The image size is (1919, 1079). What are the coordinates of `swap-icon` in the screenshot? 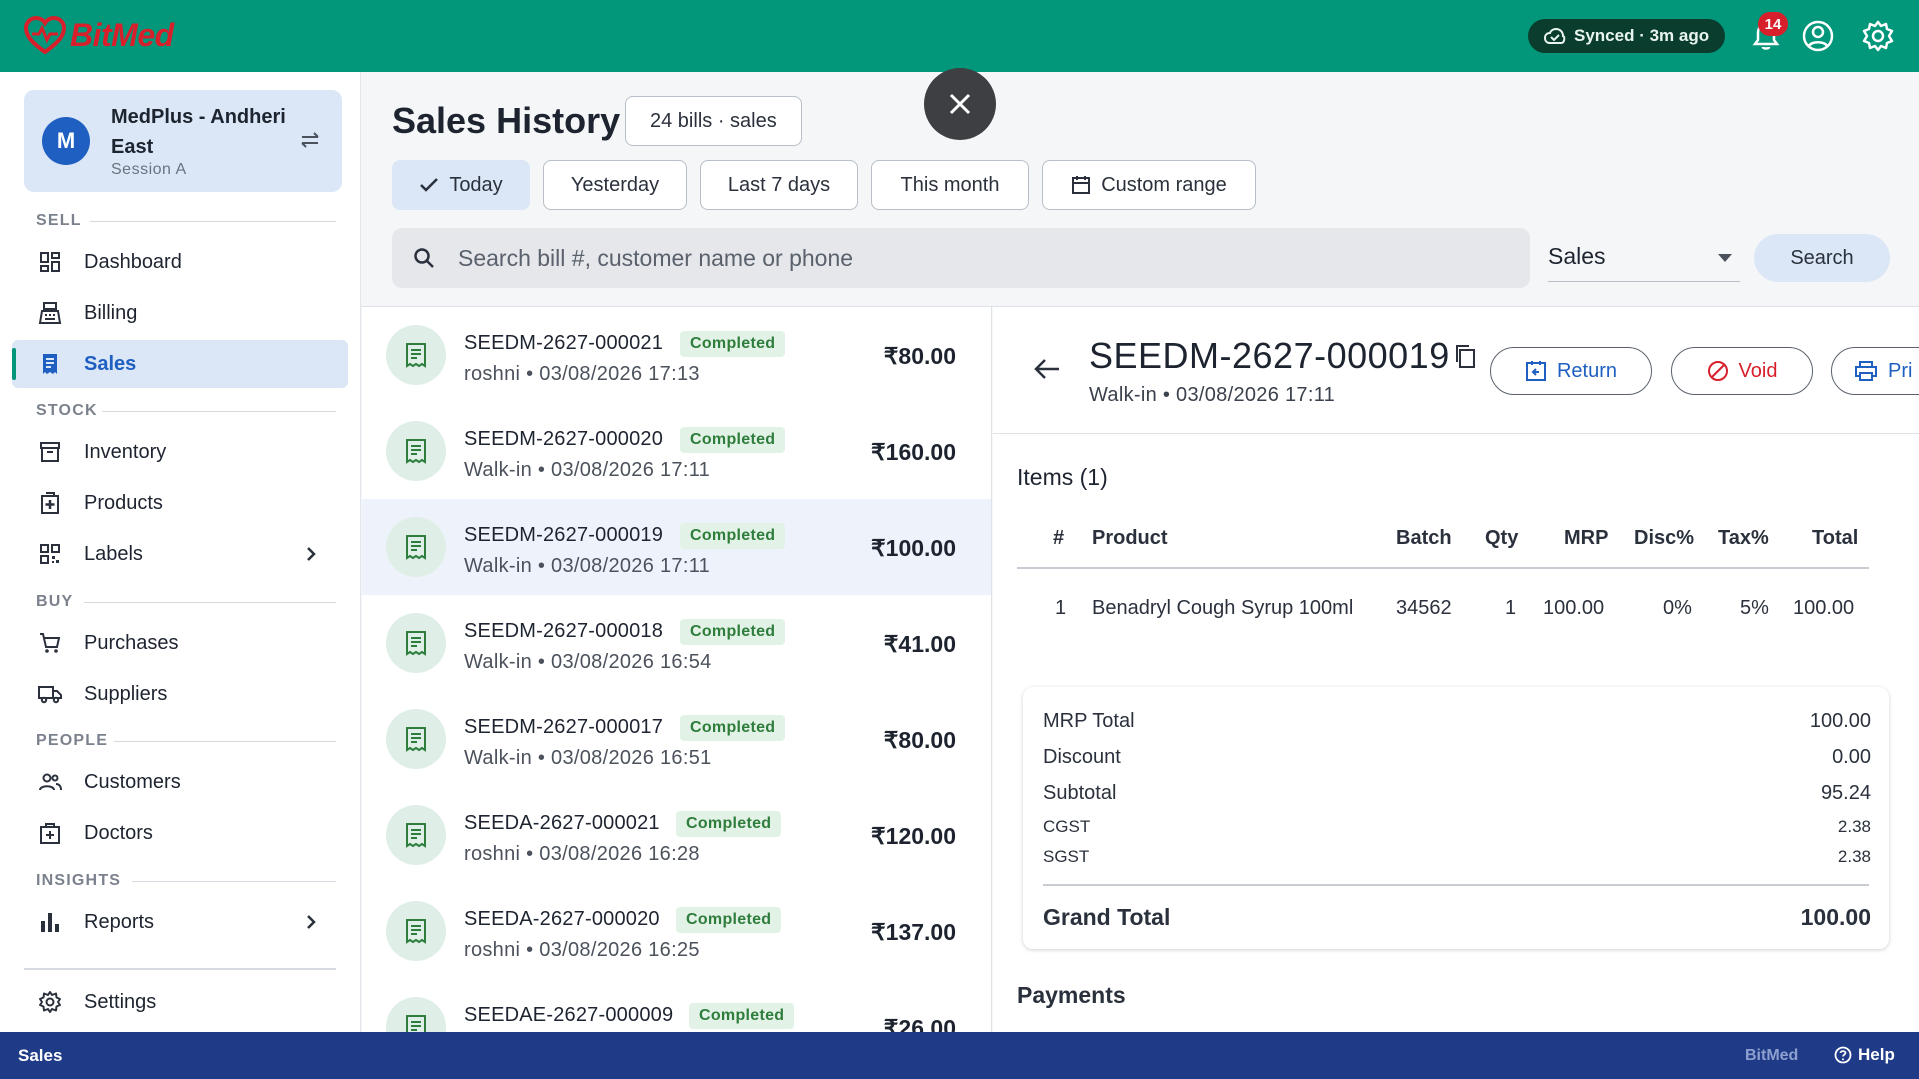 It's located at (310, 140).